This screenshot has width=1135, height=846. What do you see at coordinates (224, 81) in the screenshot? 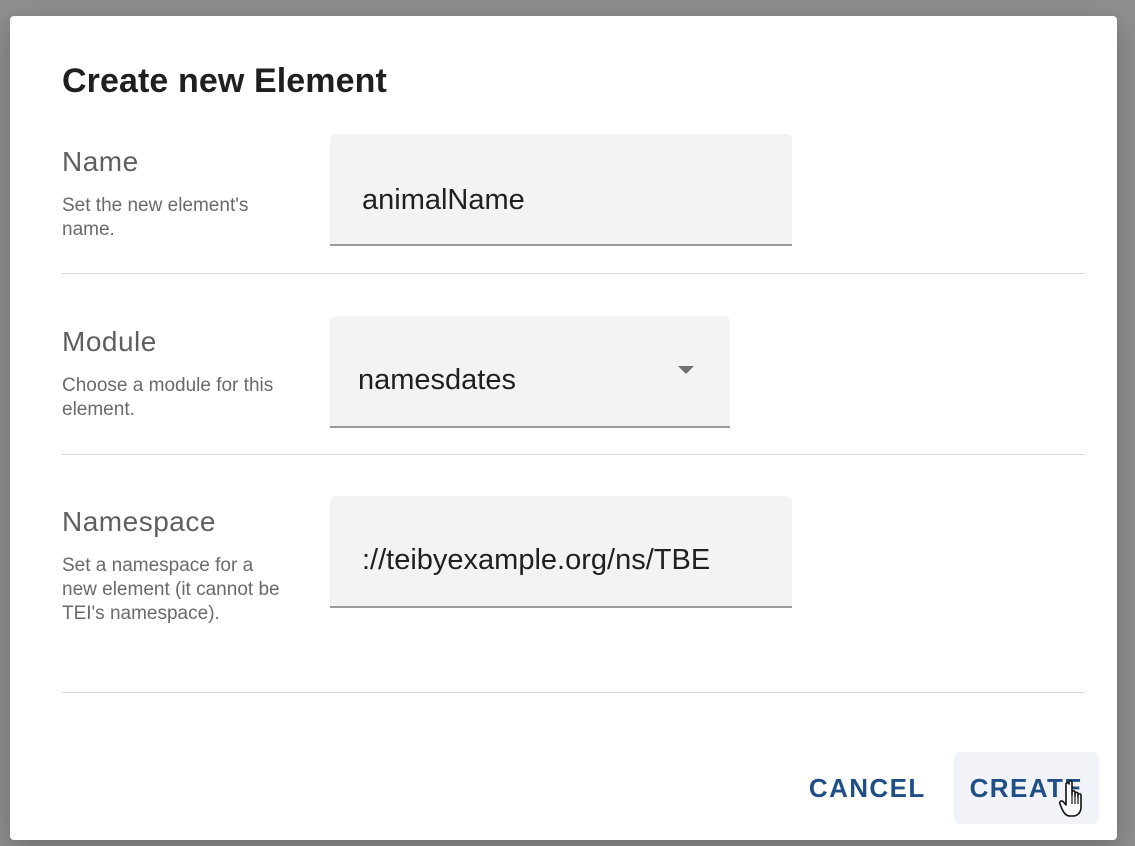
I see `dialog-title: Create new Element` at bounding box center [224, 81].